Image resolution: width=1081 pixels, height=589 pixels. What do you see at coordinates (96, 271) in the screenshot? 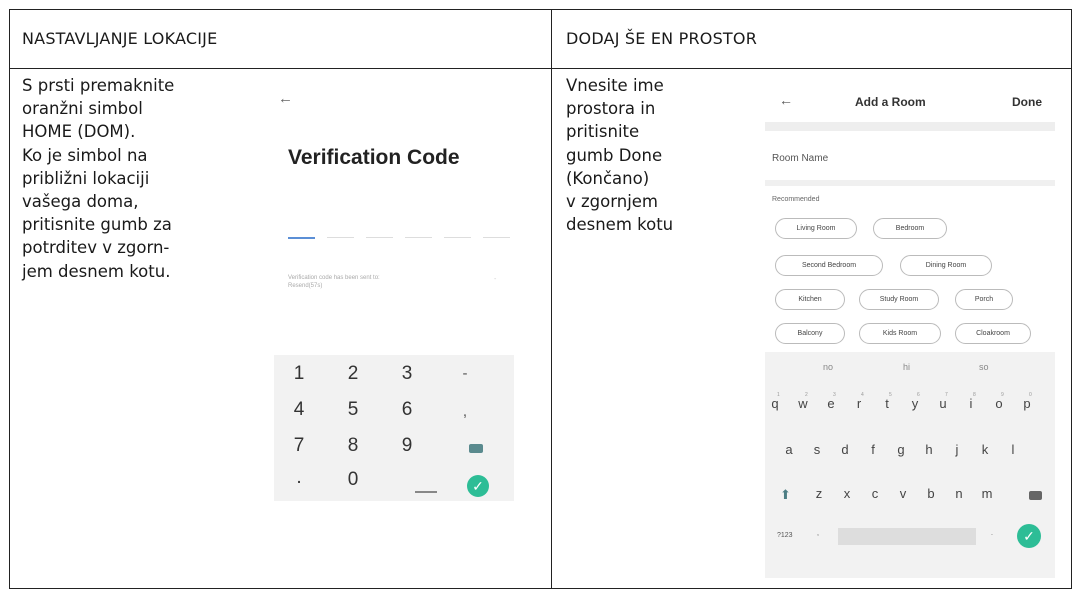
I see `desc-line: jem desnem kotu.` at bounding box center [96, 271].